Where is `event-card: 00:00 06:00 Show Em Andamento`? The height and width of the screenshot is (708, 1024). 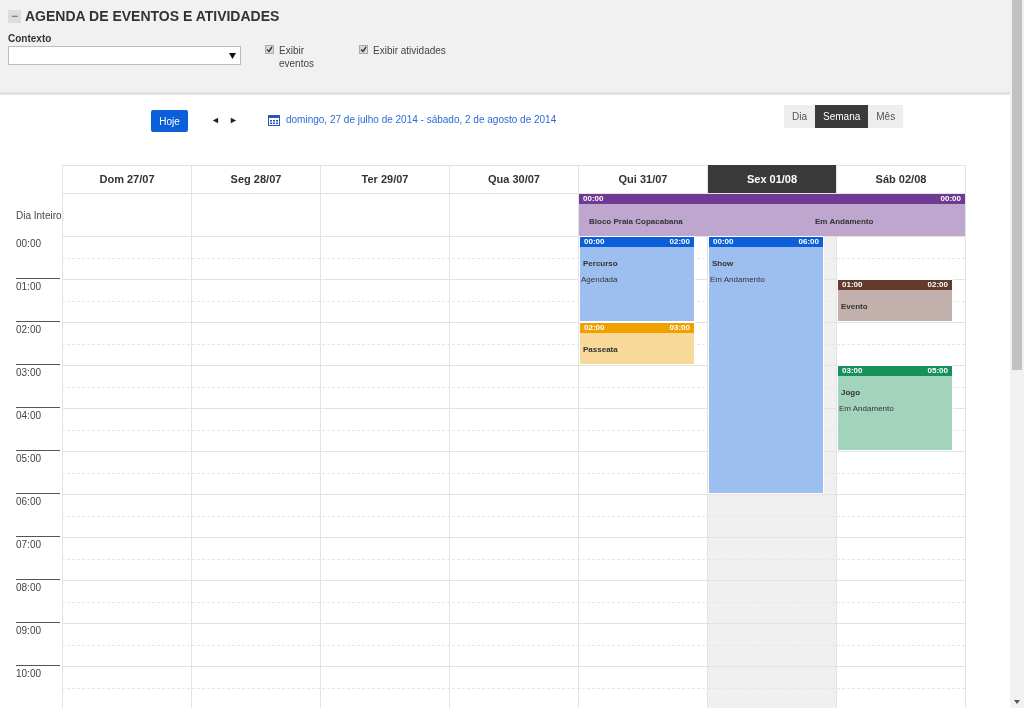 event-card: 00:00 06:00 Show Em Andamento is located at coordinates (766, 365).